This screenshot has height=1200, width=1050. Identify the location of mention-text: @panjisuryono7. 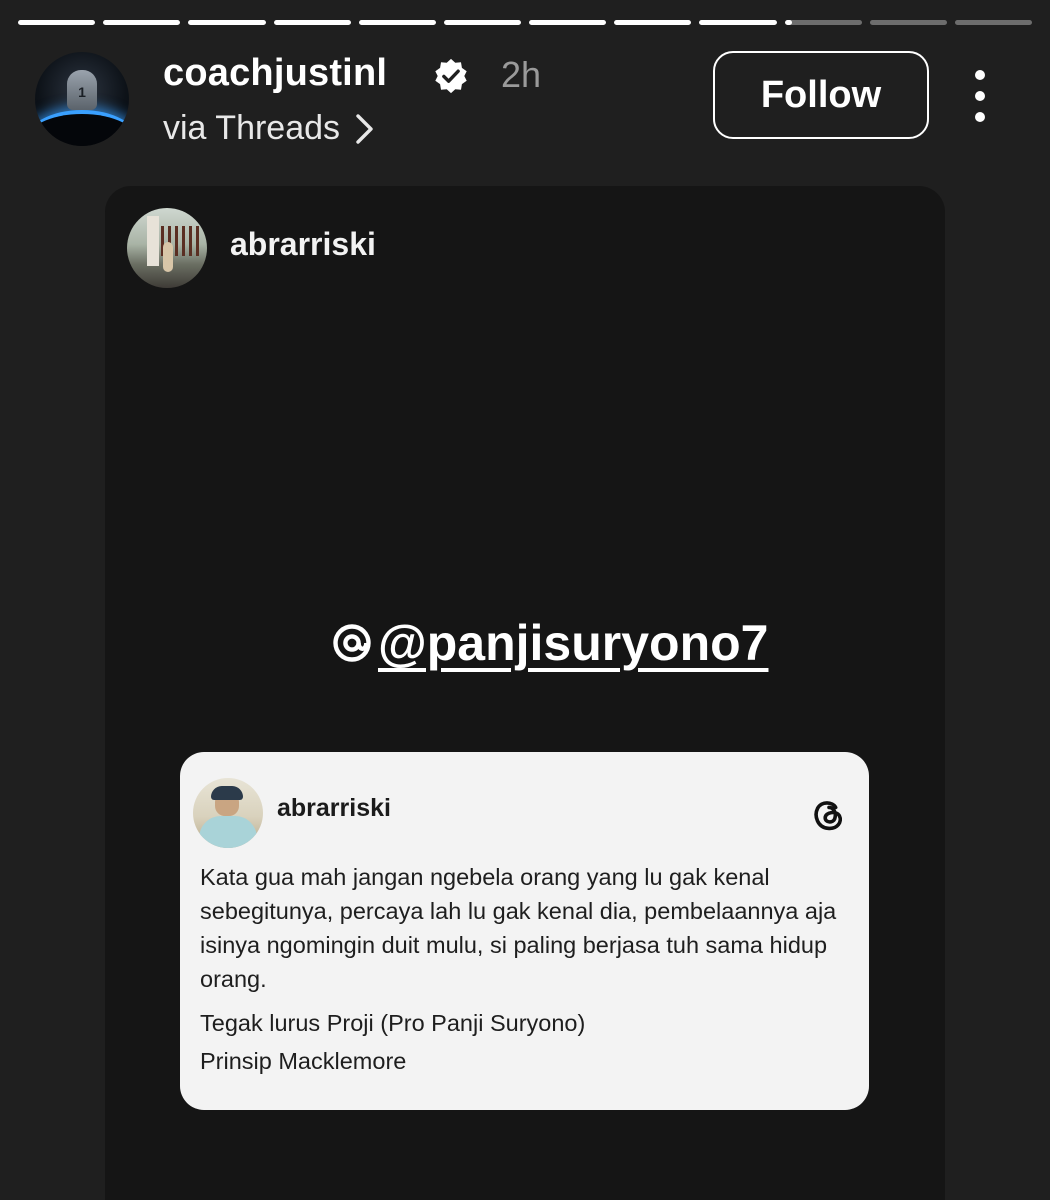
(573, 643).